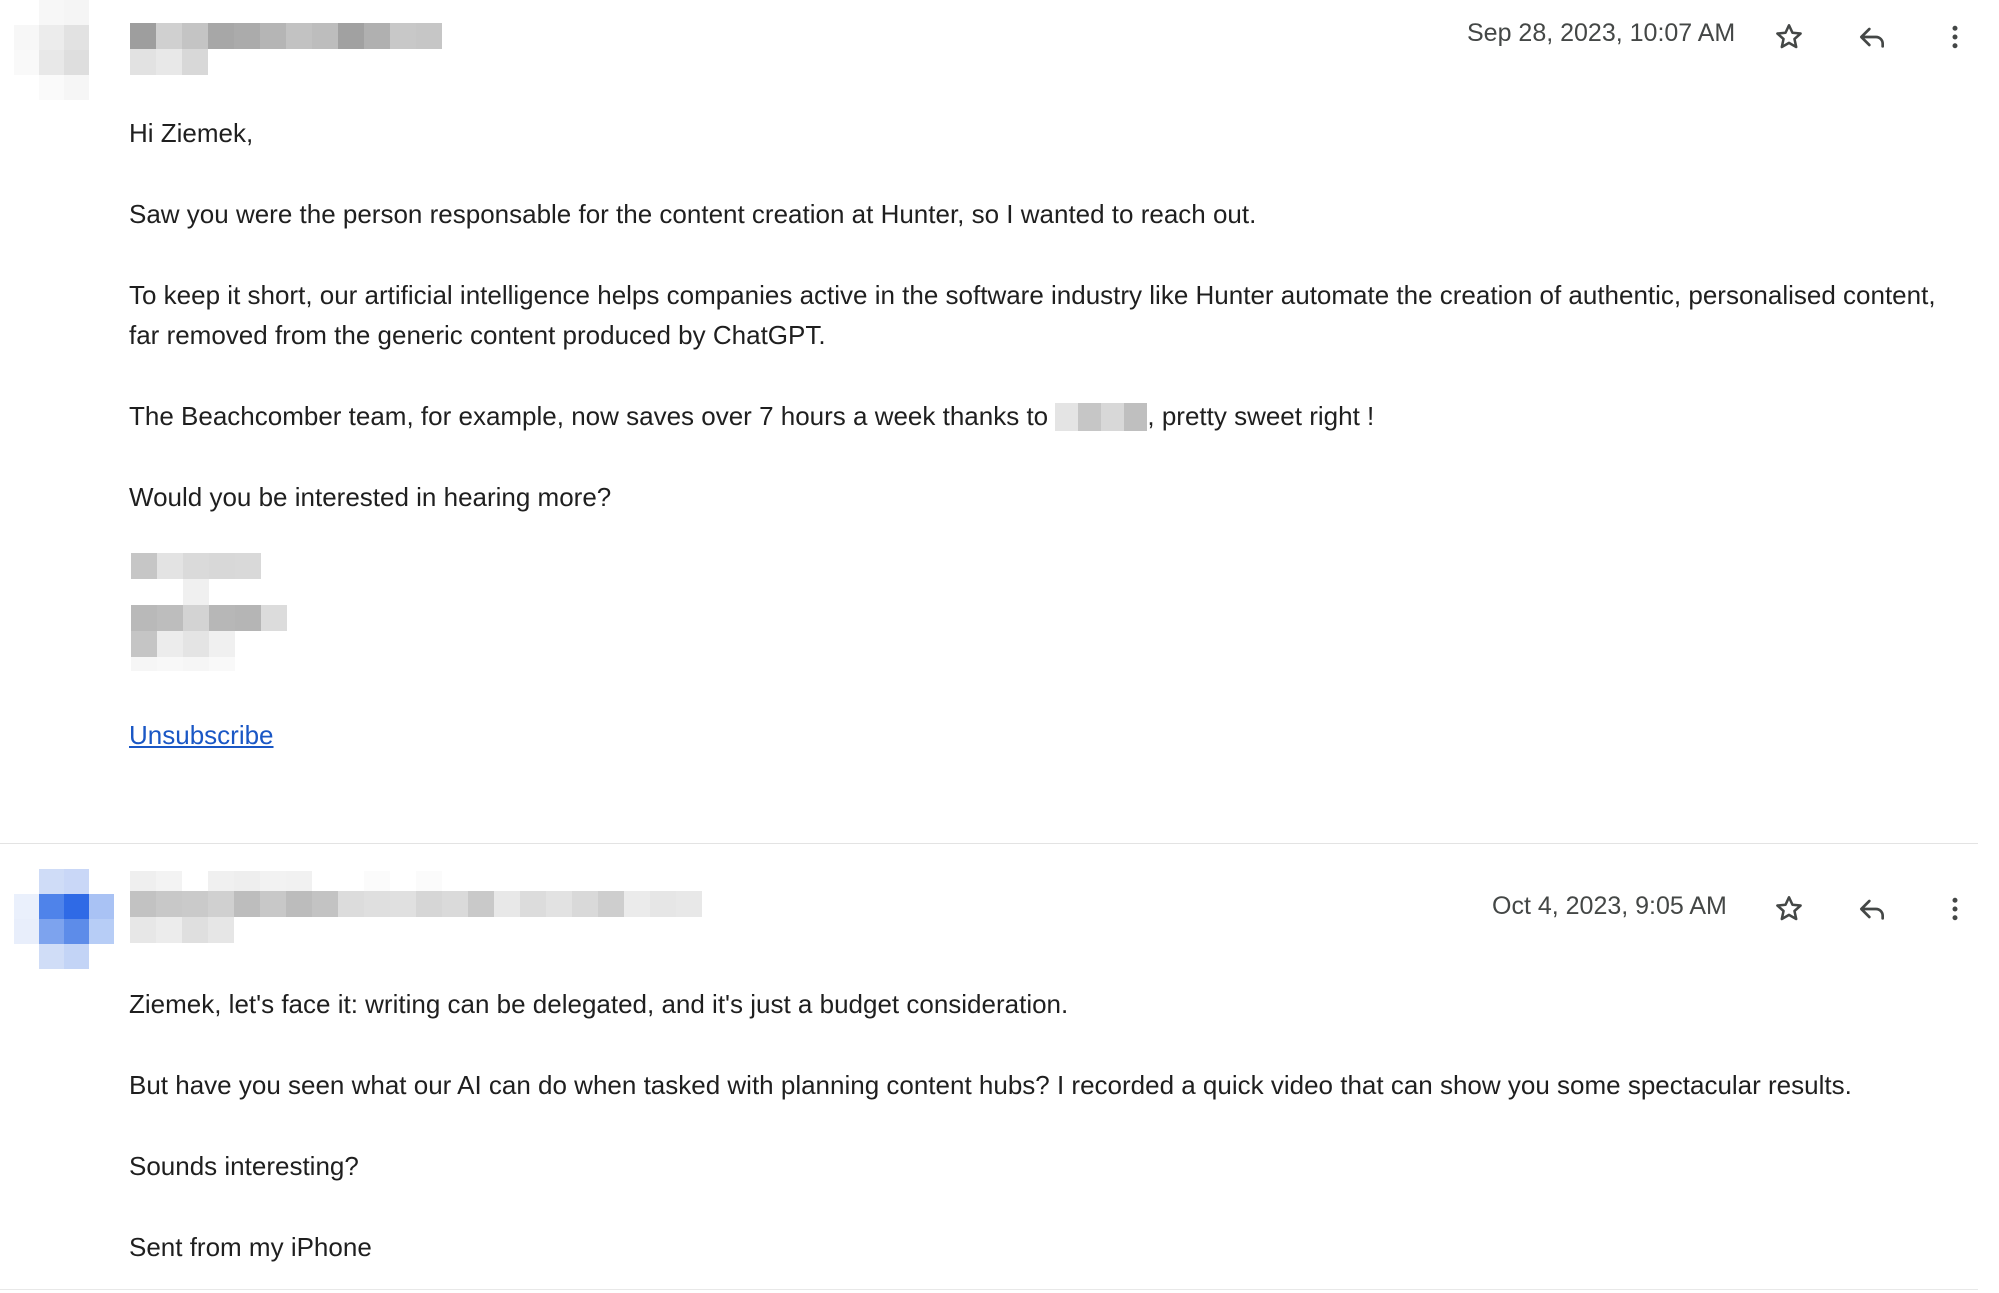  What do you see at coordinates (1261, 416) in the screenshot?
I see `body-text-segment: , pretty sweet right !` at bounding box center [1261, 416].